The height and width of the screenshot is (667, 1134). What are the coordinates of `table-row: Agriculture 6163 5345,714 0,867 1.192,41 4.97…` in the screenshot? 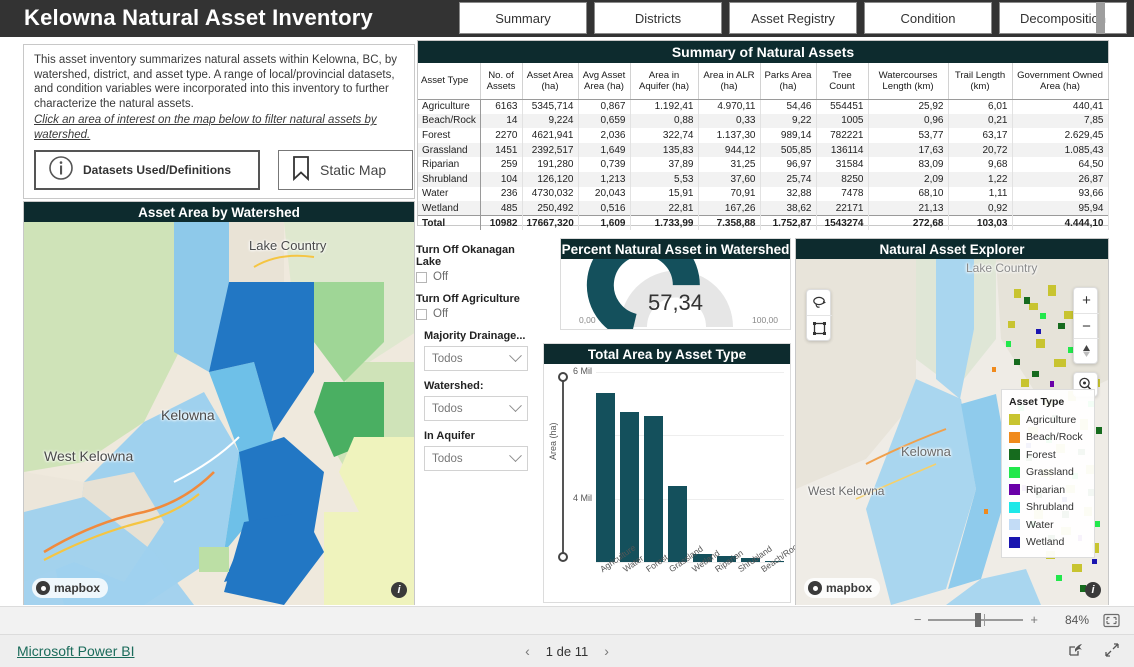 It's located at (763, 106).